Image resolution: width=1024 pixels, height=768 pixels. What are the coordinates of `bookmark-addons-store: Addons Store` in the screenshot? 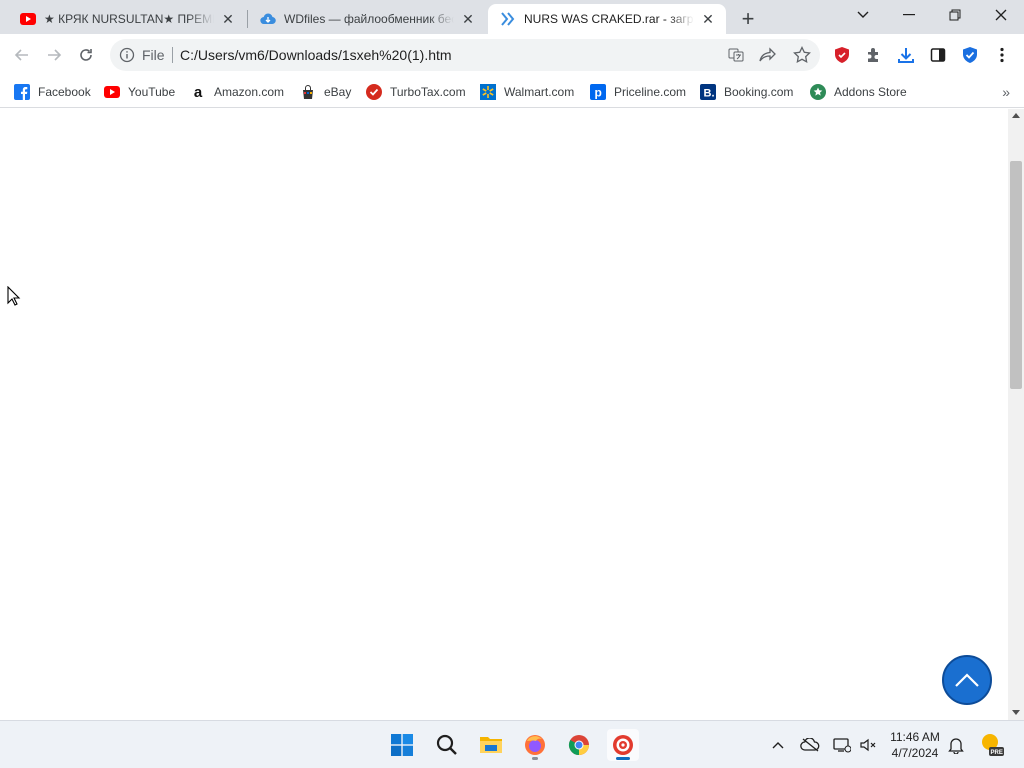 It's located at (858, 92).